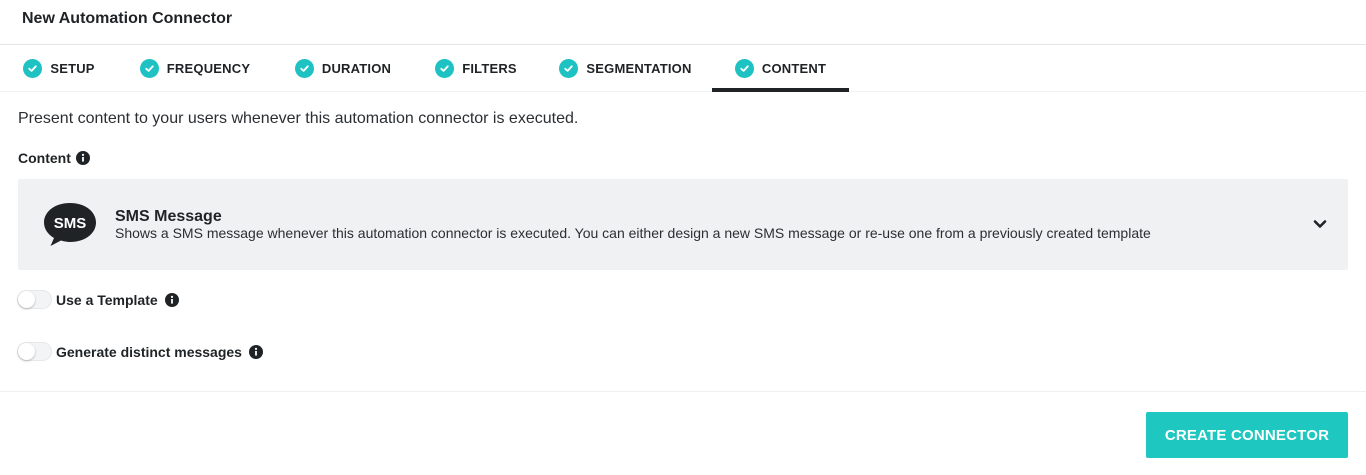 This screenshot has height=475, width=1366. I want to click on tab-segmentation: SEGMENTATION, so click(625, 68).